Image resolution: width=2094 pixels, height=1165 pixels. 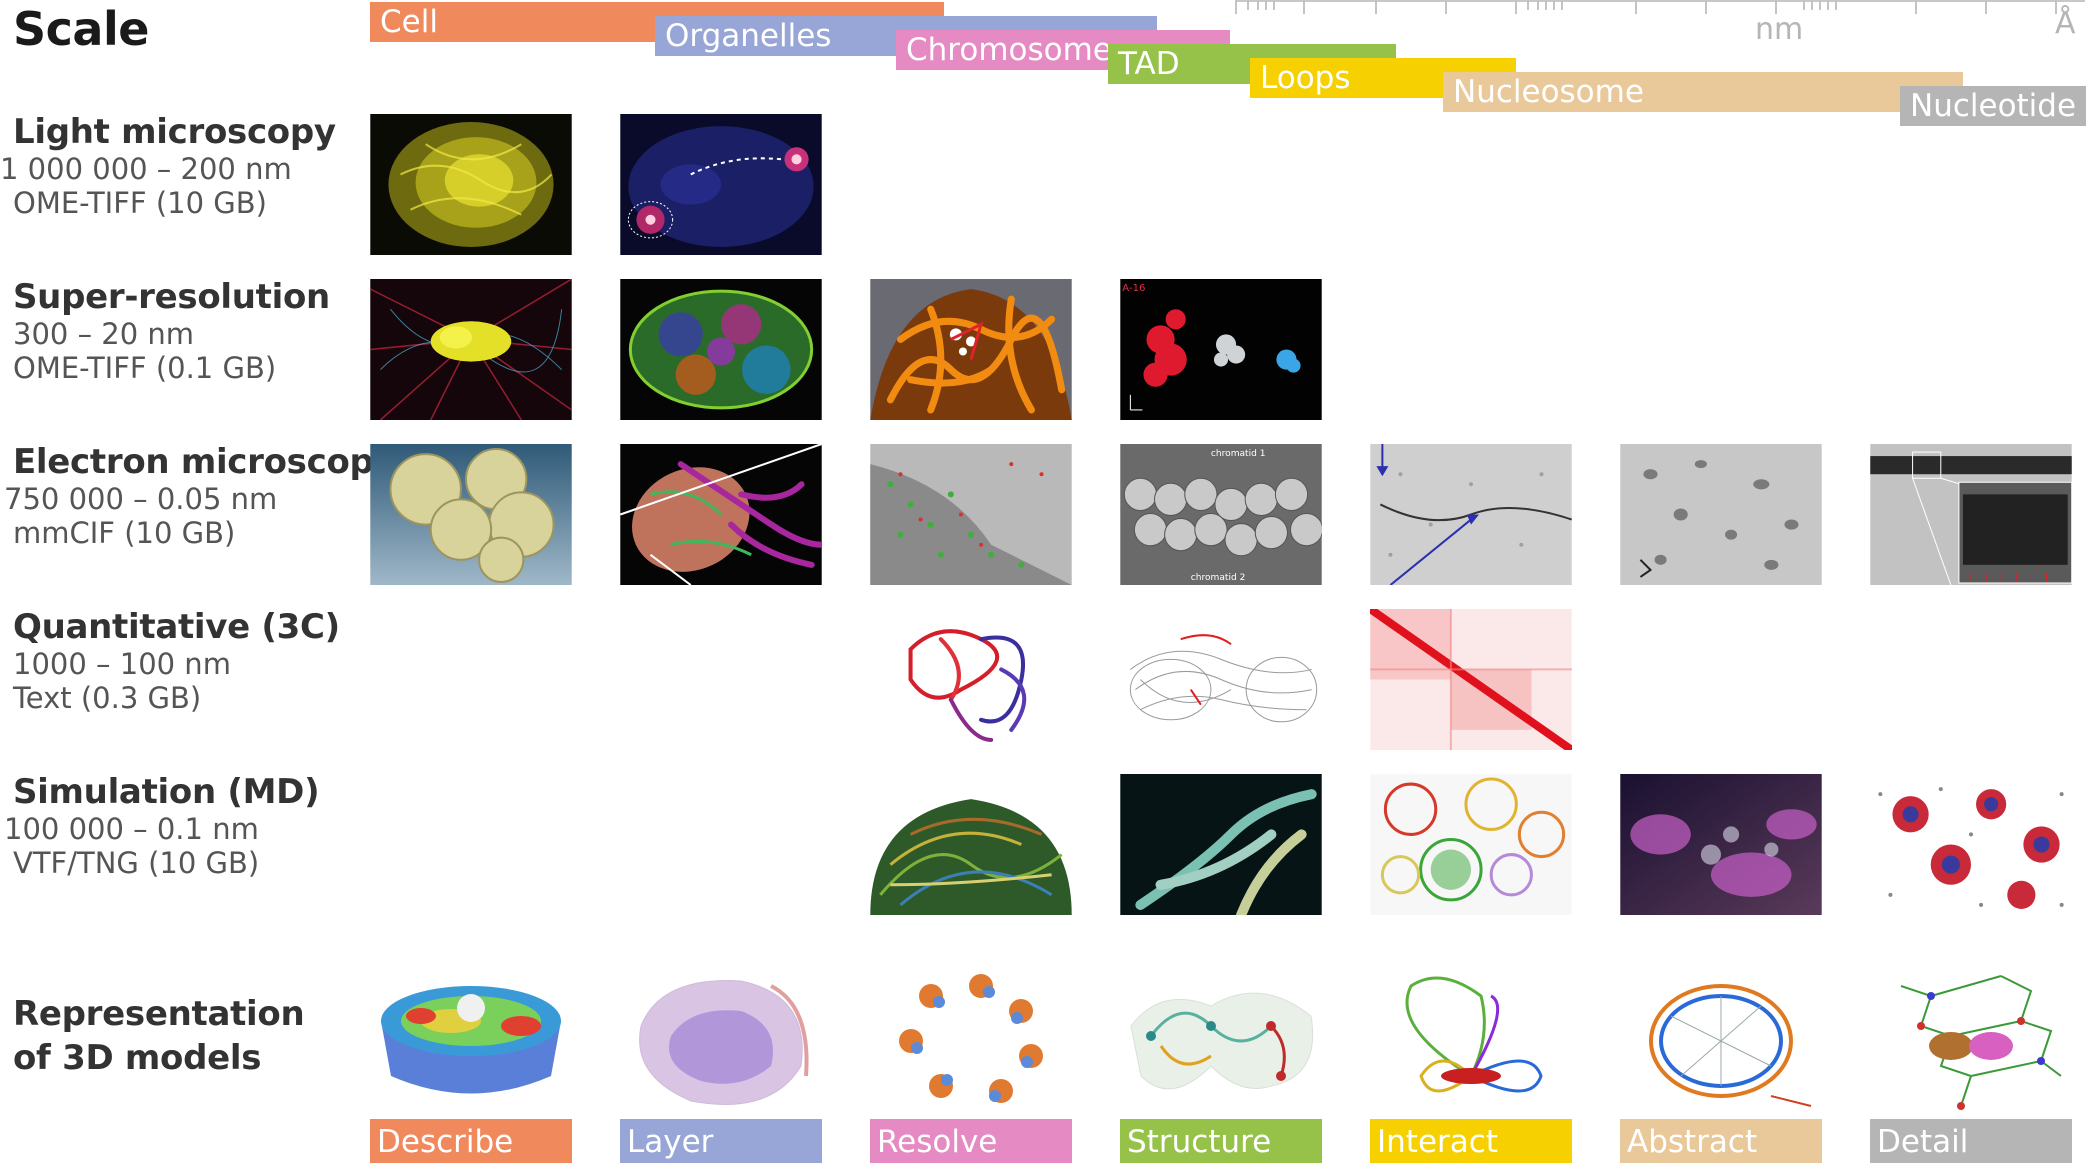 I want to click on image-light-nucleus-yellow, so click(x=471, y=184).